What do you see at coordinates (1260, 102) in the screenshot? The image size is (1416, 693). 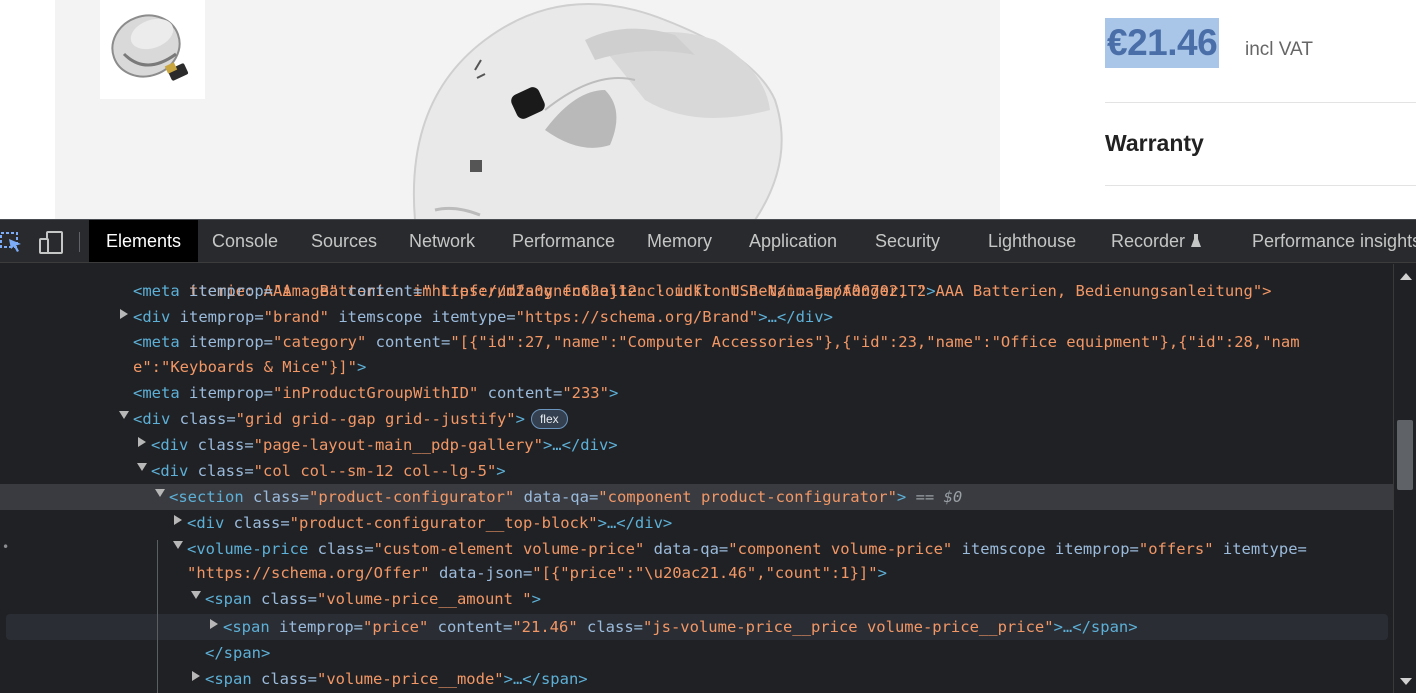 I see `divider` at bounding box center [1260, 102].